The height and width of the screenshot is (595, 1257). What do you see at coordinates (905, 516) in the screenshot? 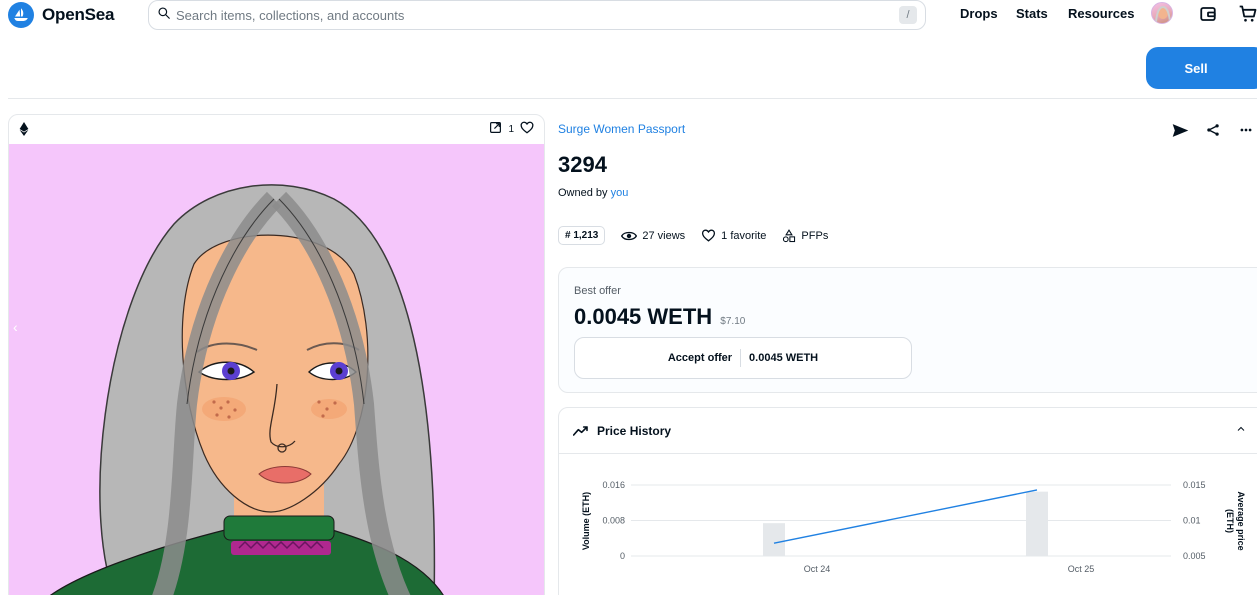
I see `average-price-line` at bounding box center [905, 516].